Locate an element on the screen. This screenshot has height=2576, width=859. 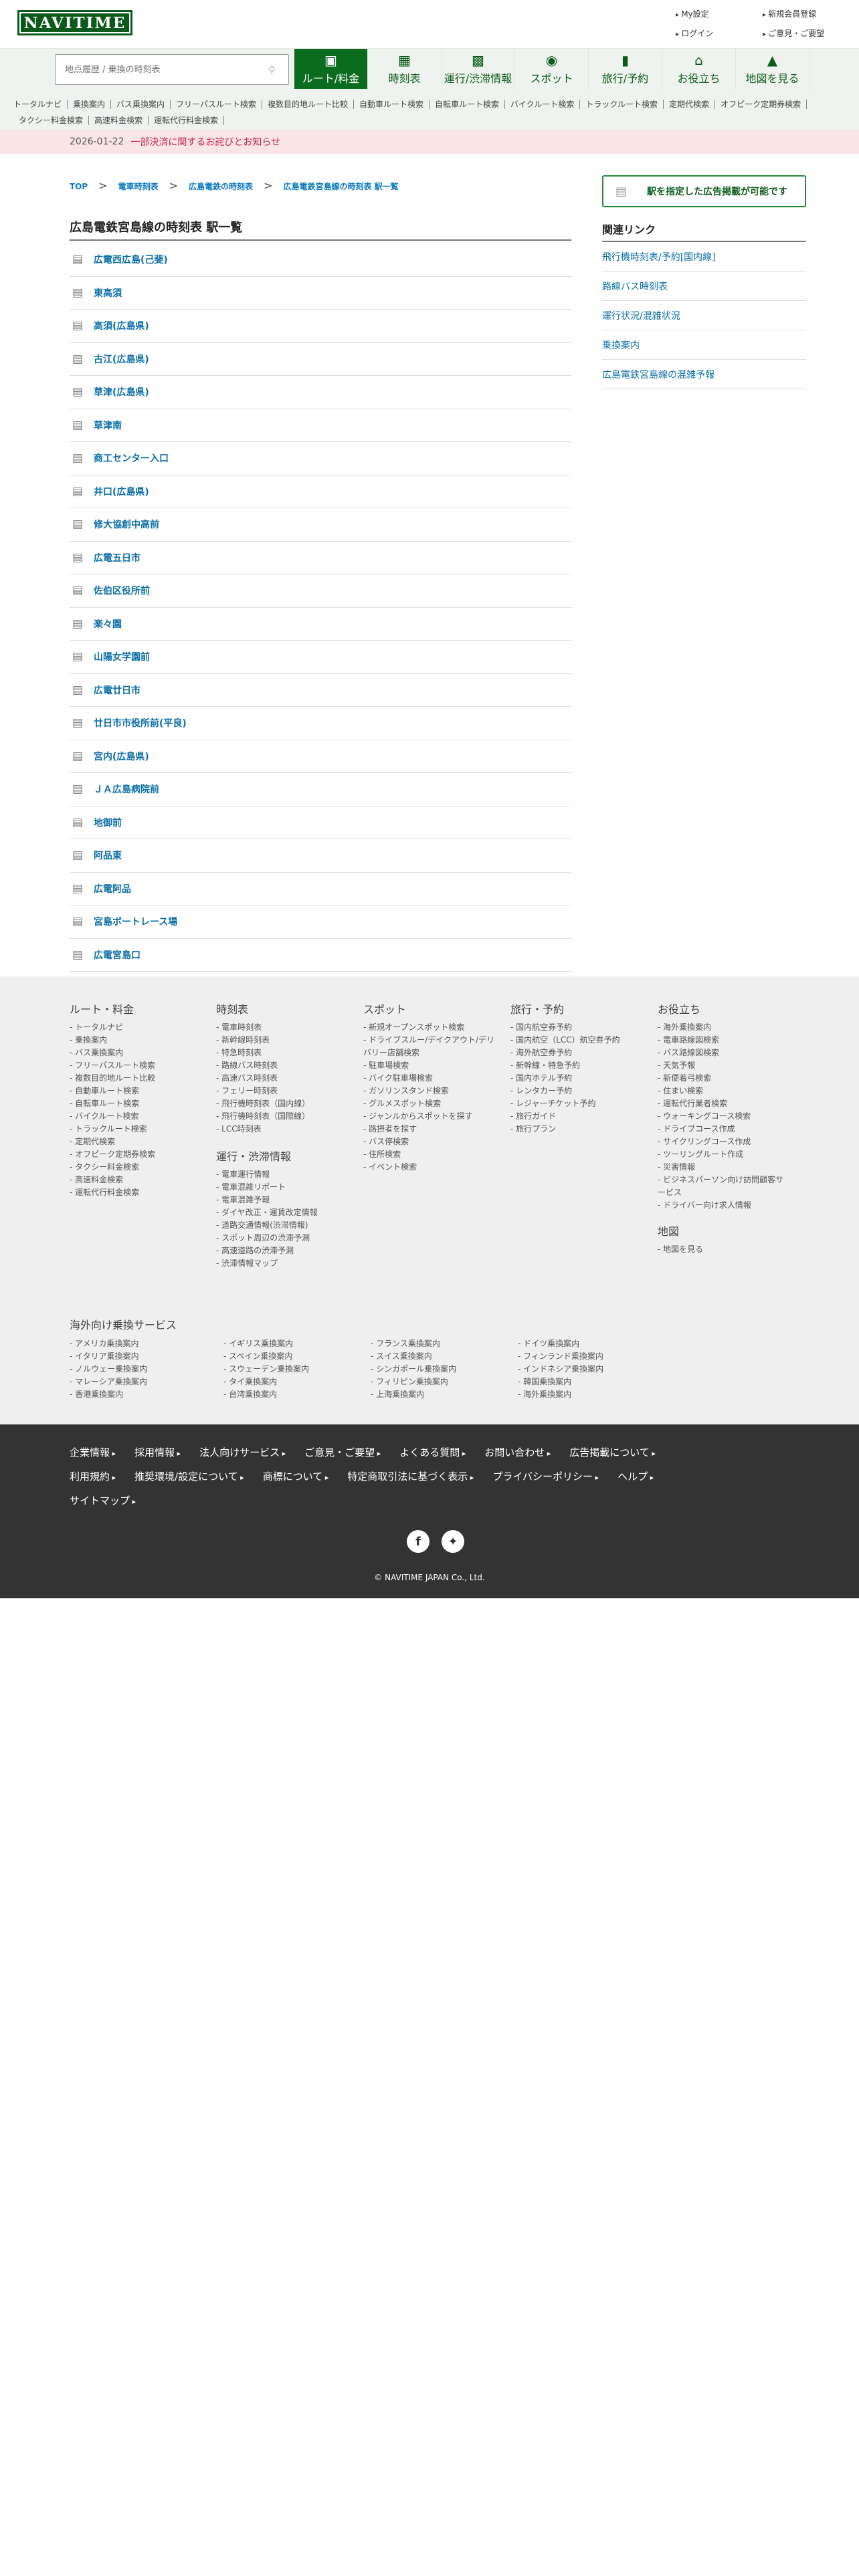
breadcrumb-top: TOP is located at coordinates (79, 186).